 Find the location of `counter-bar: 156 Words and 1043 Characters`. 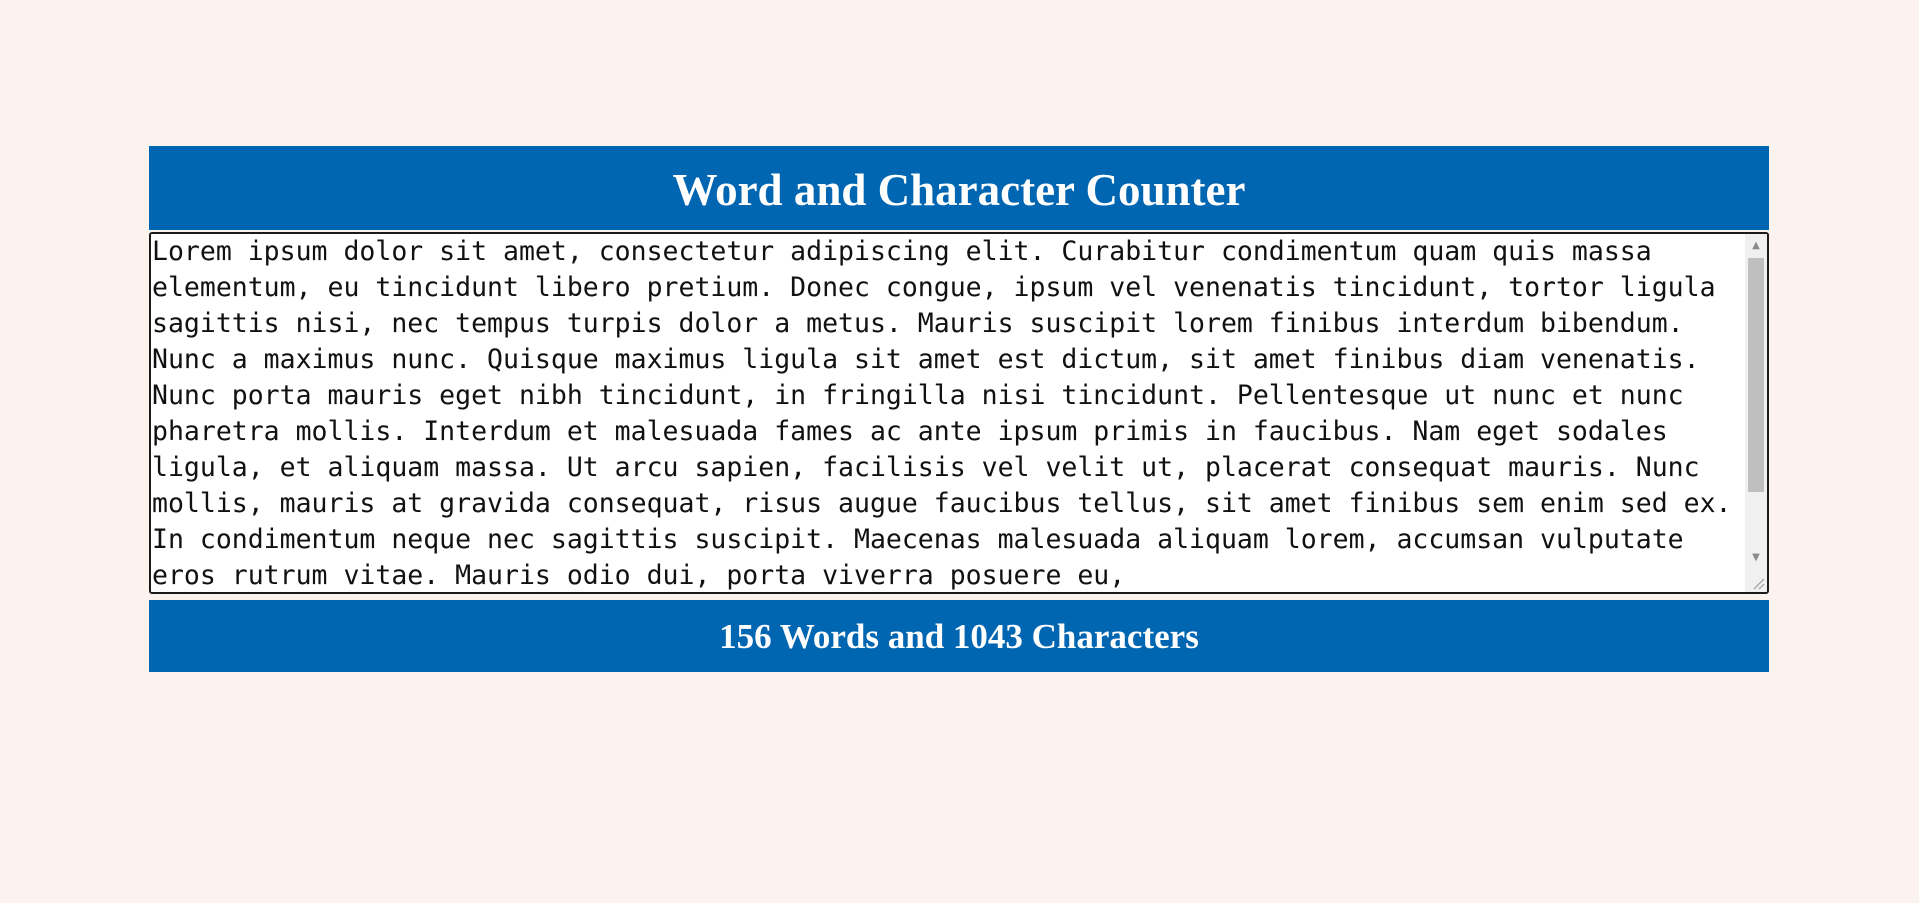

counter-bar: 156 Words and 1043 Characters is located at coordinates (959, 636).